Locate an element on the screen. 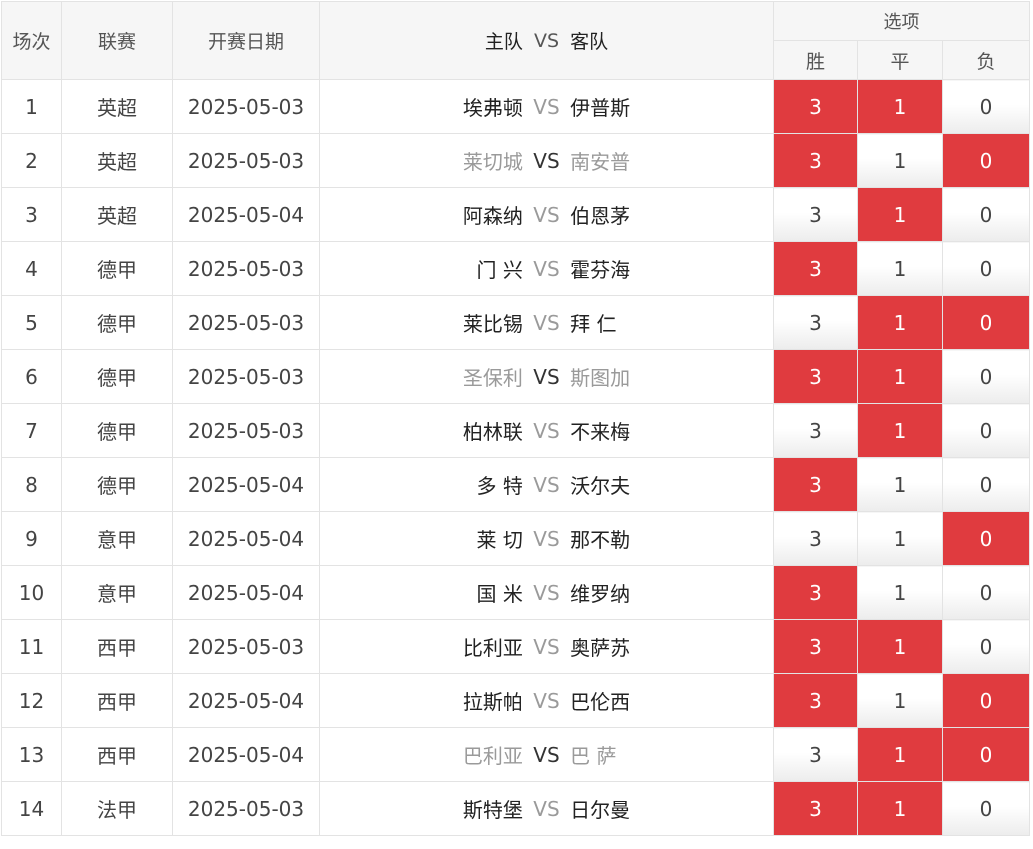 This screenshot has width=1033, height=849. match-teams: 比利亚 VS 奥萨苏 is located at coordinates (546, 646).